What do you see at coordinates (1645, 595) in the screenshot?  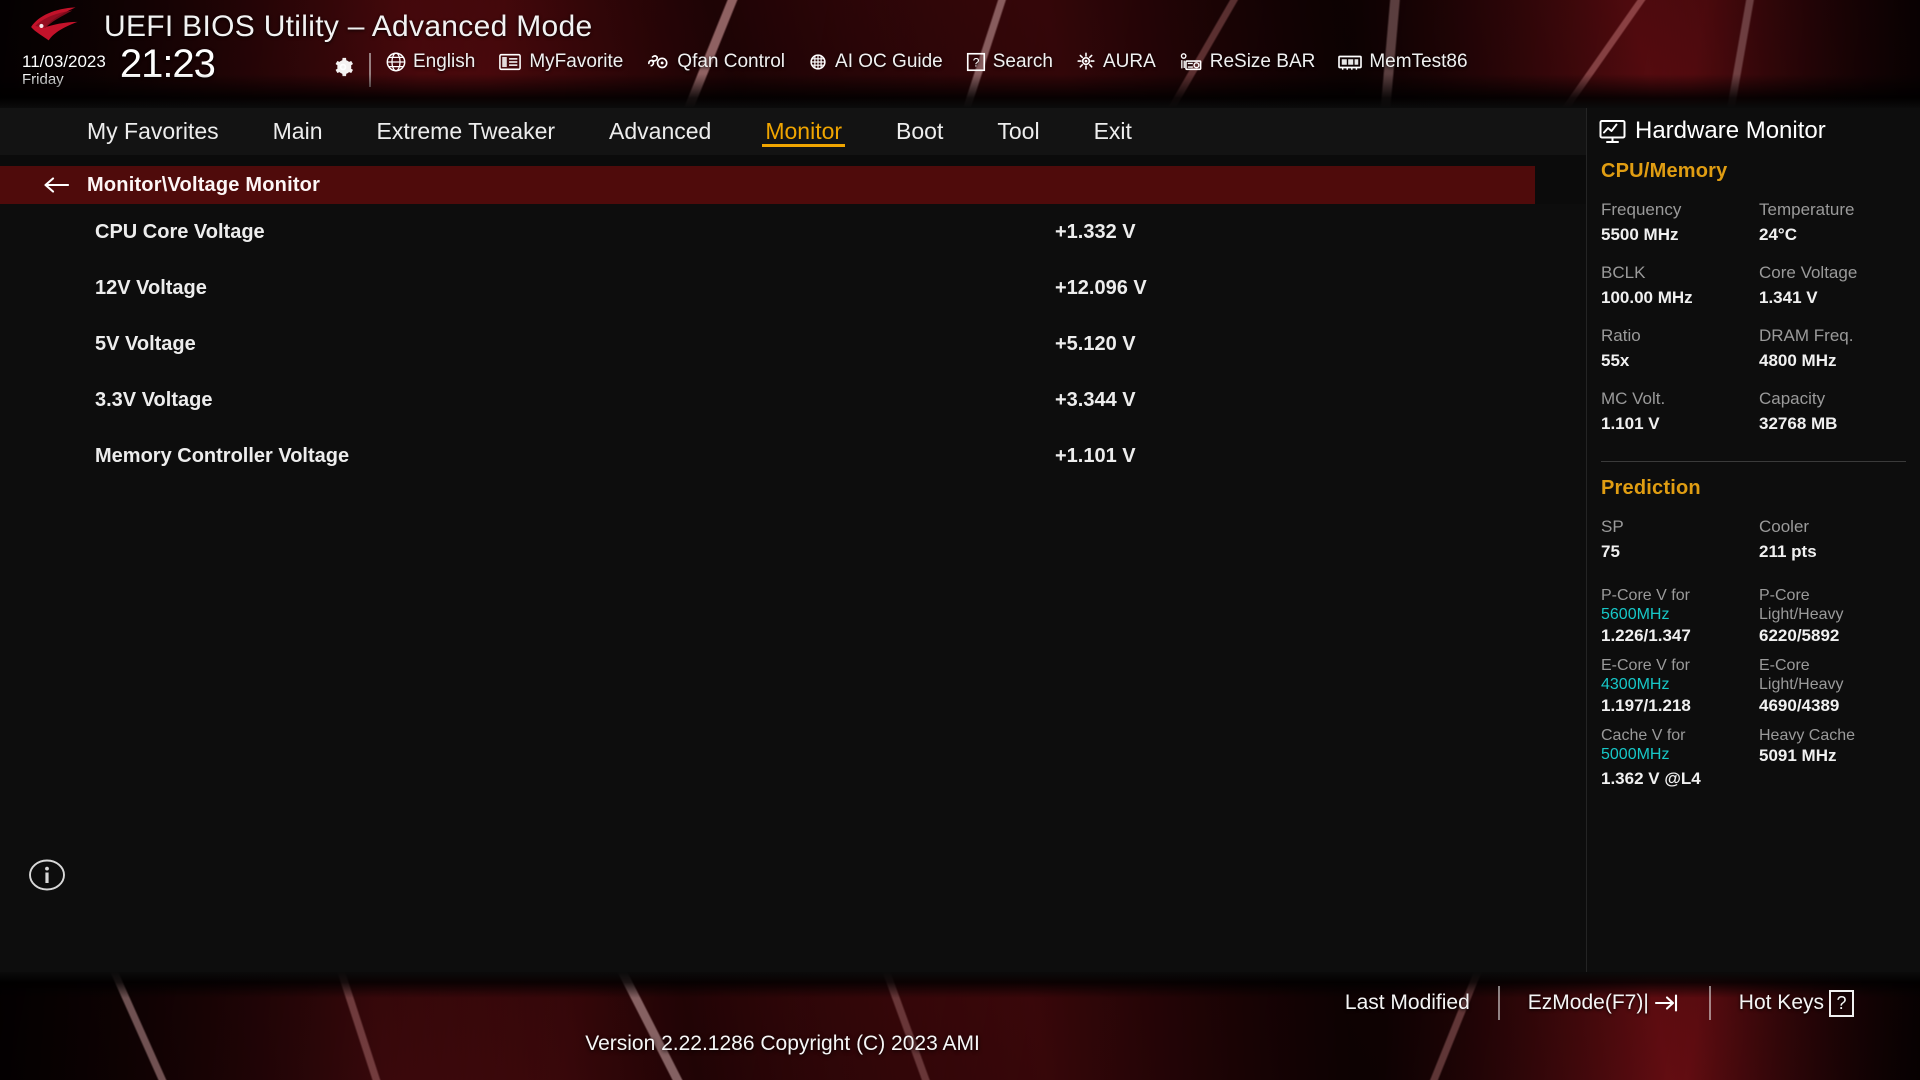 I see `pred-key-line1: P-Core V for` at bounding box center [1645, 595].